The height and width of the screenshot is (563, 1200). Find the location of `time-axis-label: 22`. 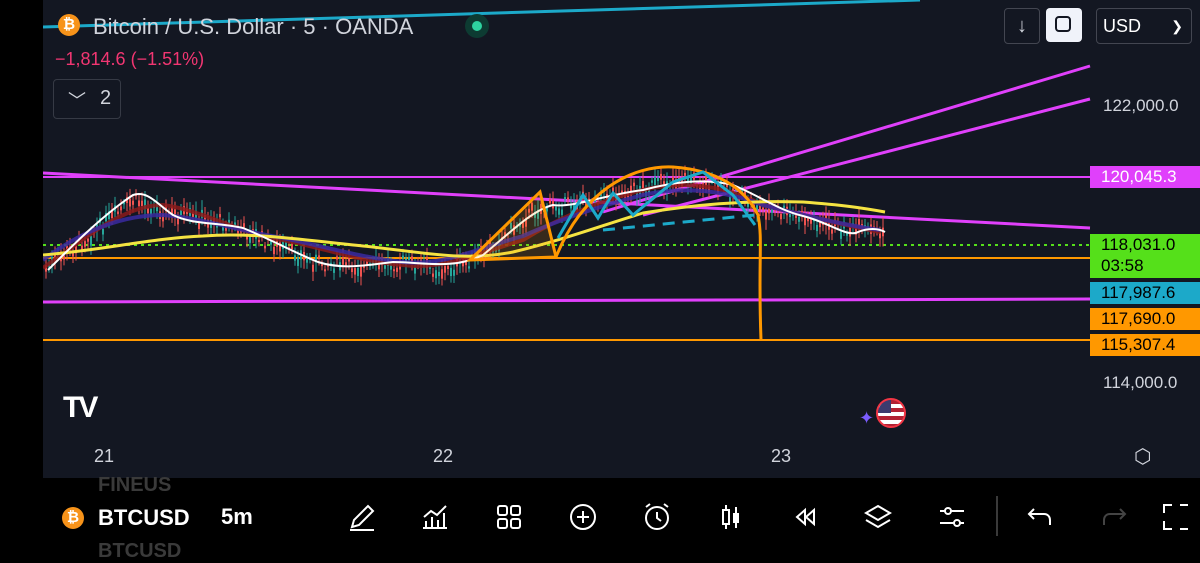

time-axis-label: 22 is located at coordinates (443, 456).